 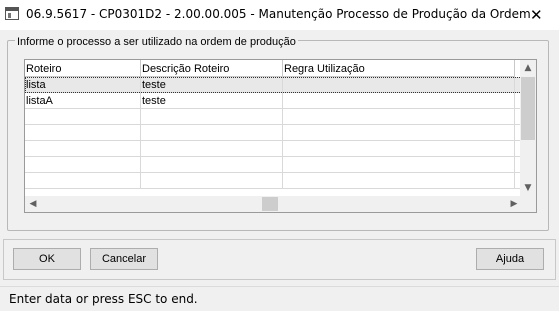 What do you see at coordinates (528, 68) in the screenshot?
I see `scroll-up-icon: ▲` at bounding box center [528, 68].